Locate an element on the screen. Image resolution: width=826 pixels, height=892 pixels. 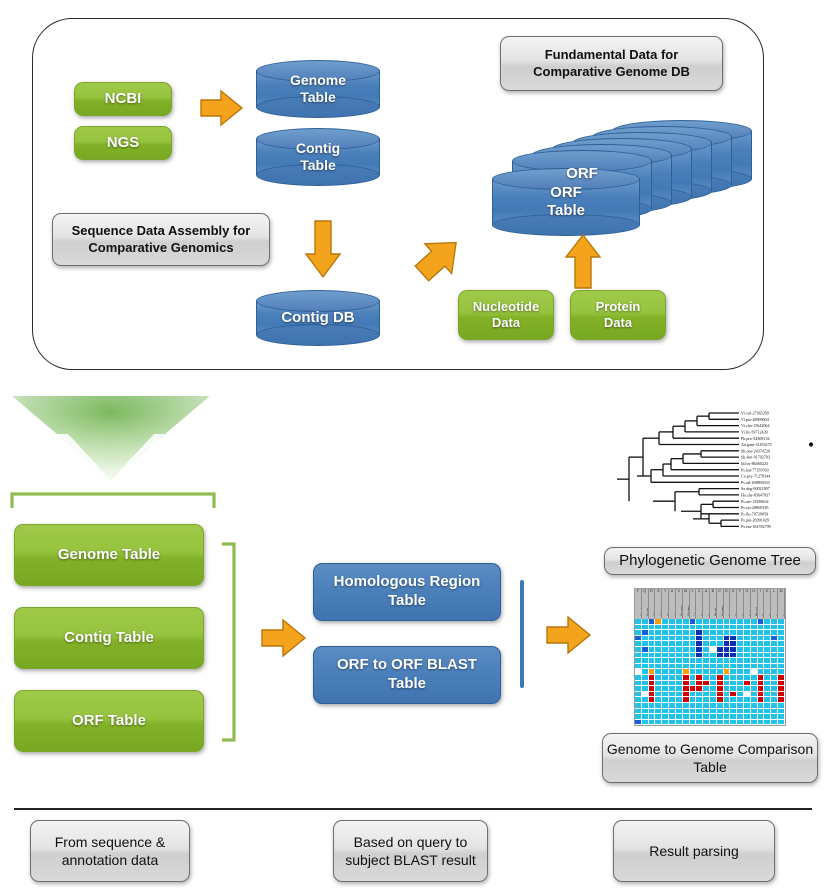
horizontal-divider is located at coordinates (413, 809).